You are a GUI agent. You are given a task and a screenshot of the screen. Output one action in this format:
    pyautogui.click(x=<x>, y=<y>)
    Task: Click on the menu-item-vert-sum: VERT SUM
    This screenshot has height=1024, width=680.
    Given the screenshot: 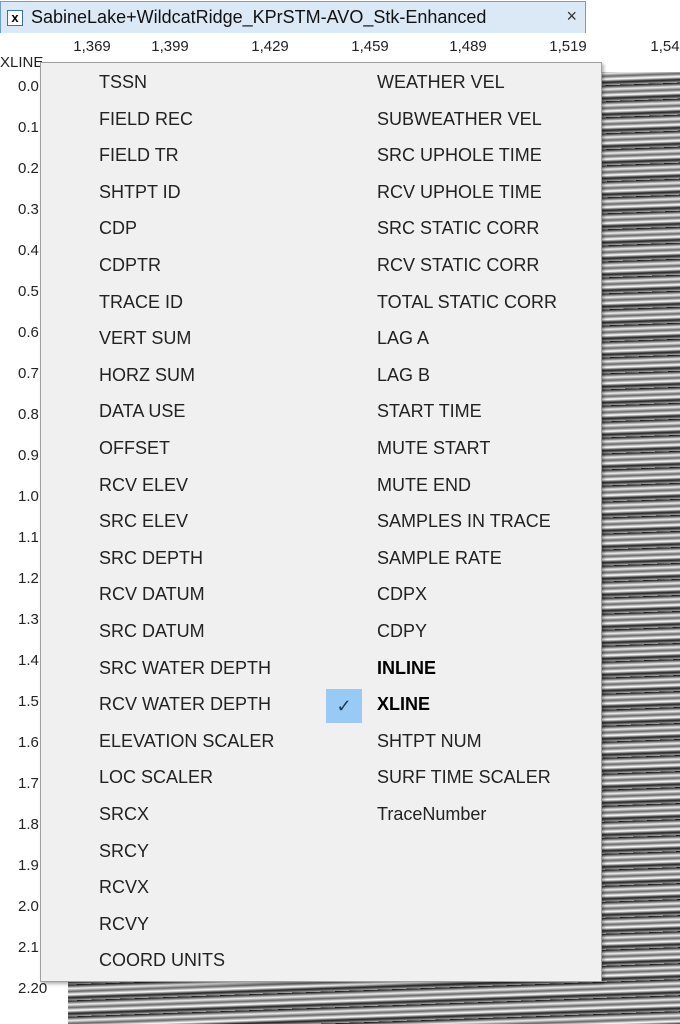 What is the action you would take?
    pyautogui.click(x=145, y=338)
    